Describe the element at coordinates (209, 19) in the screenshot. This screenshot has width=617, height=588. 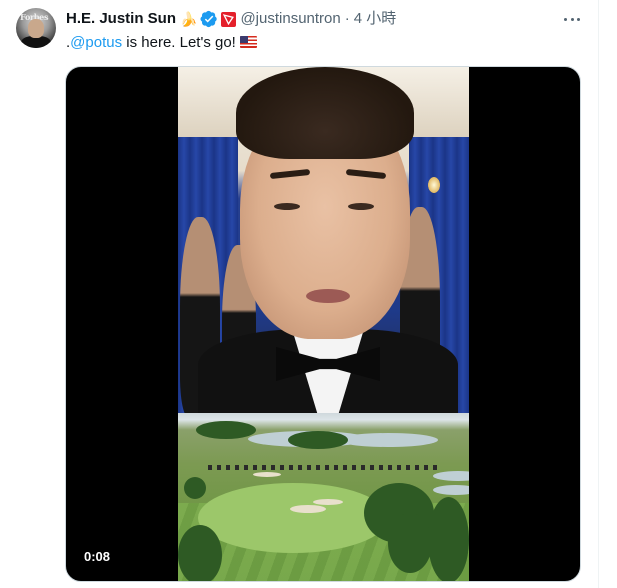
I see `verified-badge-icon` at that location.